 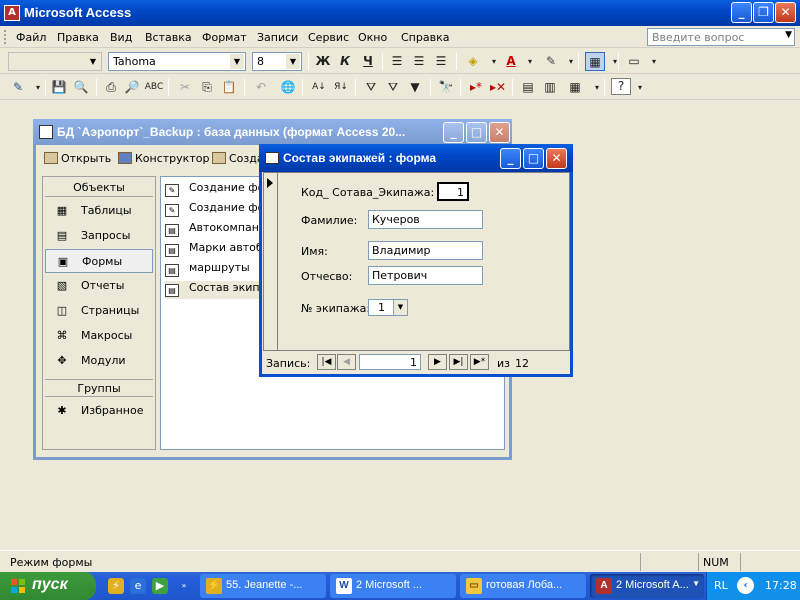 What do you see at coordinates (533, 158) in the screenshot?
I see `form-maximize-button: □` at bounding box center [533, 158].